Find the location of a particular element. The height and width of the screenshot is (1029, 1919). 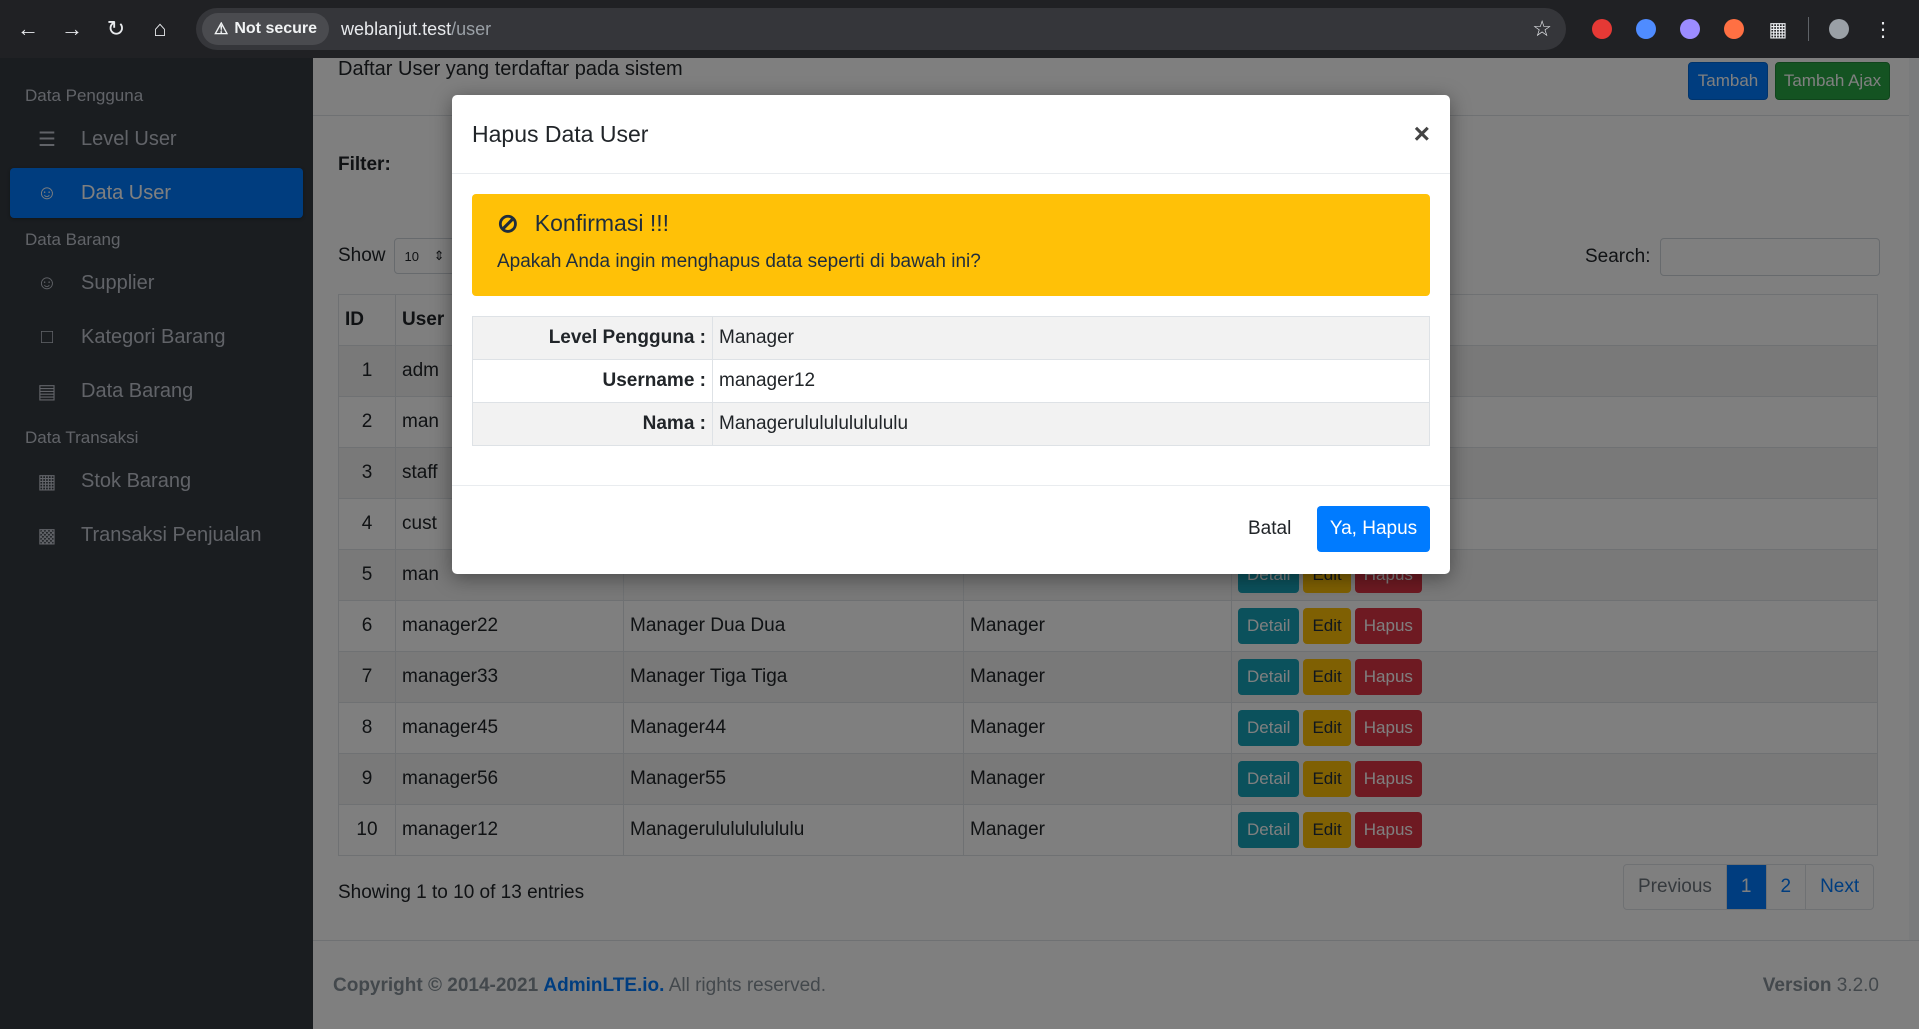

security-chip: ⚠ Not secure is located at coordinates (266, 29).